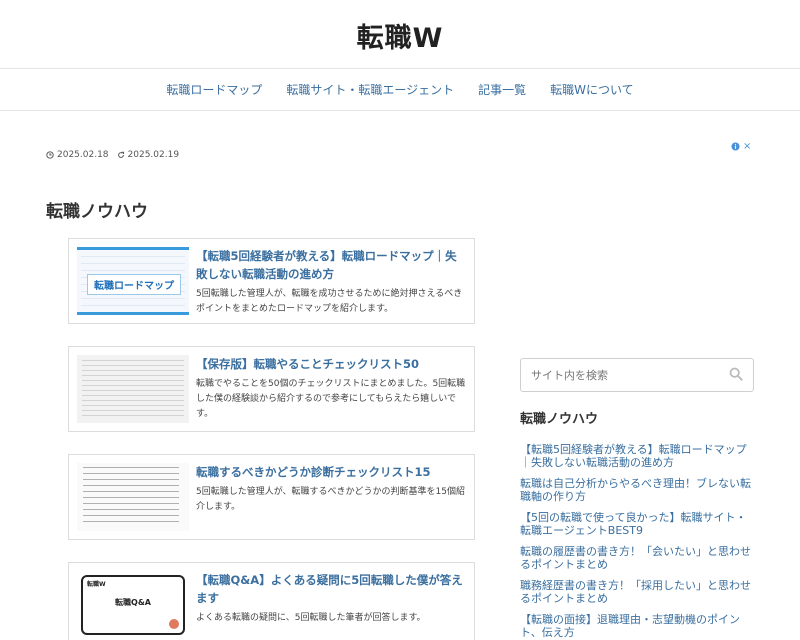 This screenshot has height=640, width=800. I want to click on card-thumbnail: 転職ロードマップ, so click(133, 281).